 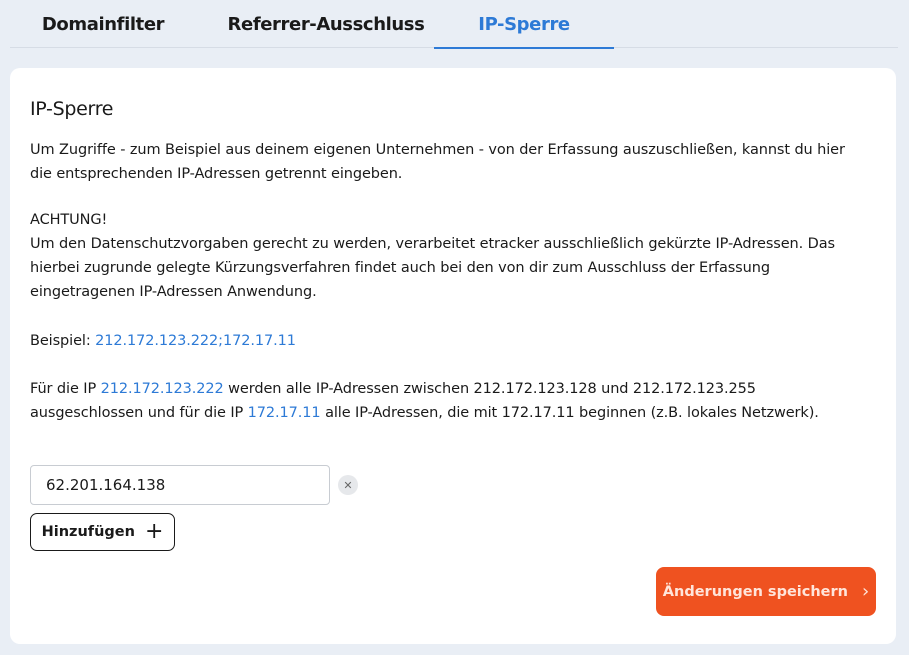 What do you see at coordinates (284, 413) in the screenshot?
I see `explanation-ip2: 172.17.11` at bounding box center [284, 413].